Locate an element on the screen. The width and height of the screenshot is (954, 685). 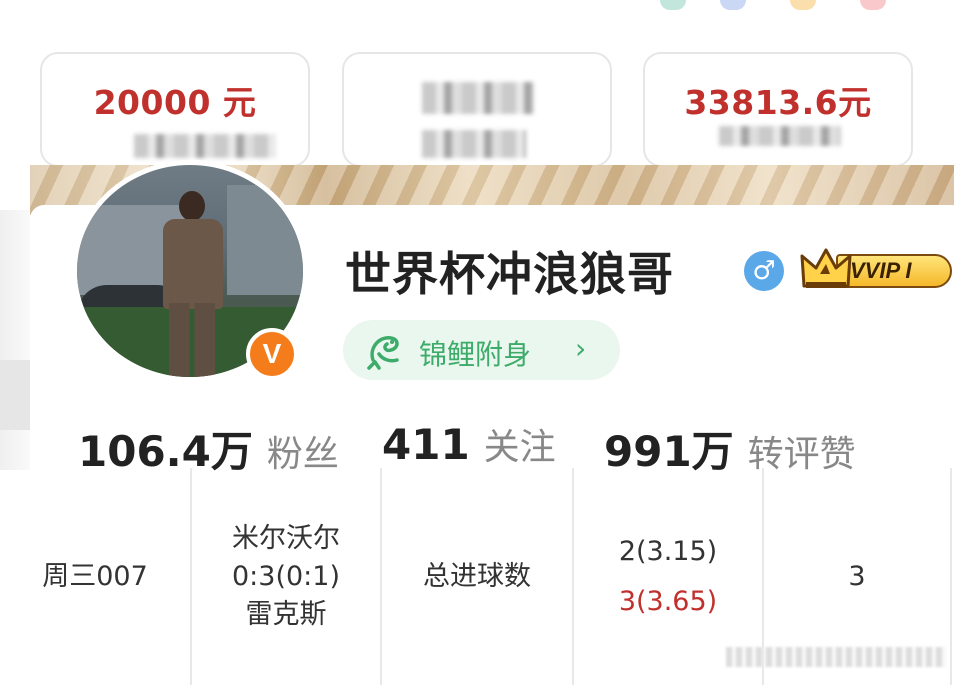
match-score: 0:3(0:1) is located at coordinates (286, 576).